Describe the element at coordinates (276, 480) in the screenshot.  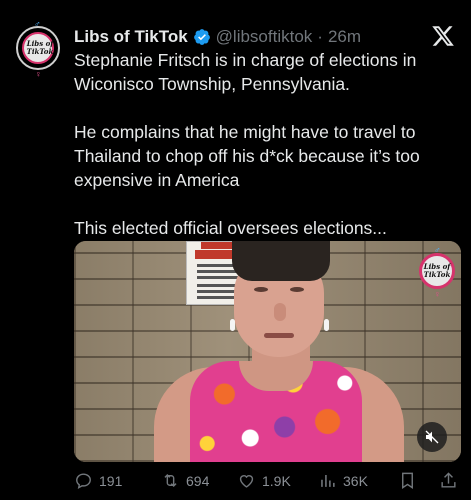
I see `like-count: 1.9K` at that location.